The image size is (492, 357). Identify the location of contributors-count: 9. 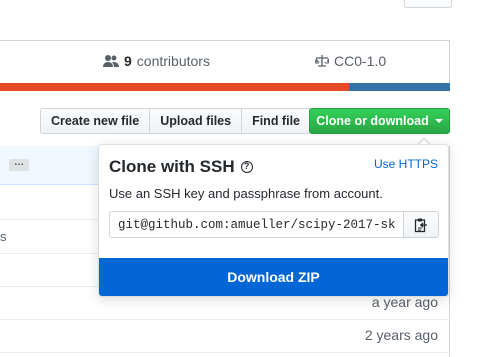
(128, 61).